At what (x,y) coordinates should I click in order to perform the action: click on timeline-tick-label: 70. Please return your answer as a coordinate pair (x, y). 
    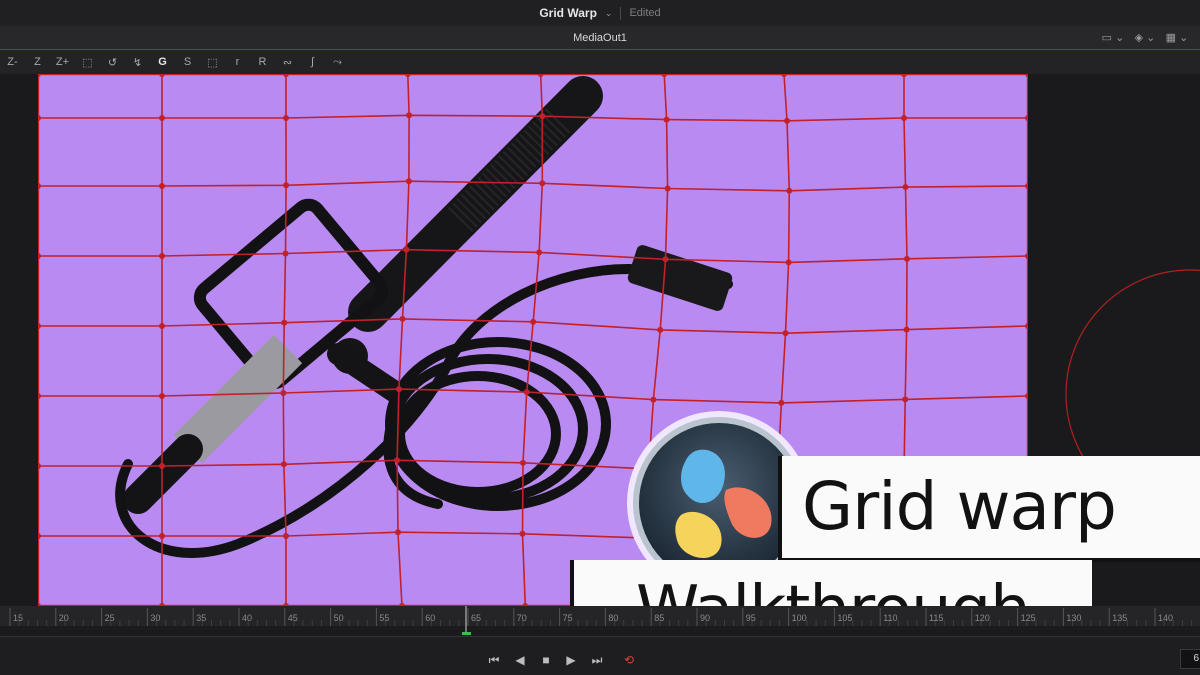
    Looking at the image, I should click on (522, 618).